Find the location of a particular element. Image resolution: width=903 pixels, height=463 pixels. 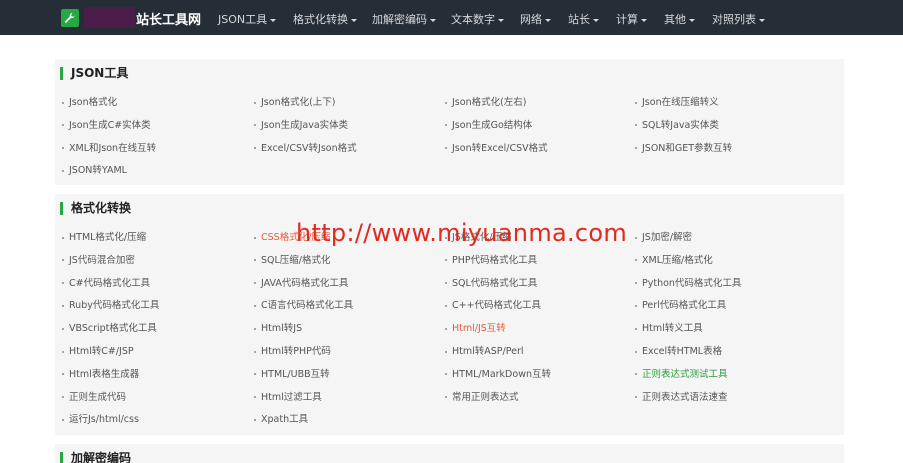

tool-link-label: Html转义工具 is located at coordinates (672, 329).